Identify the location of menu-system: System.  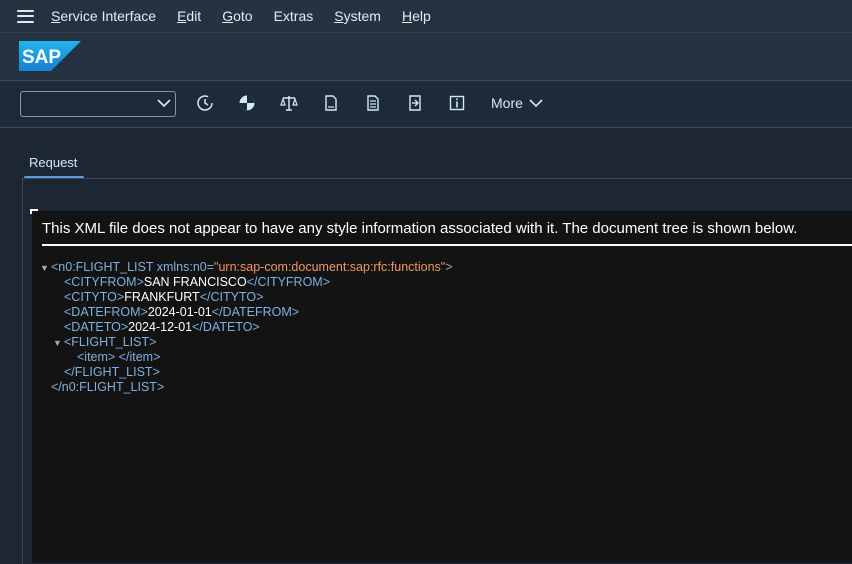
(357, 16).